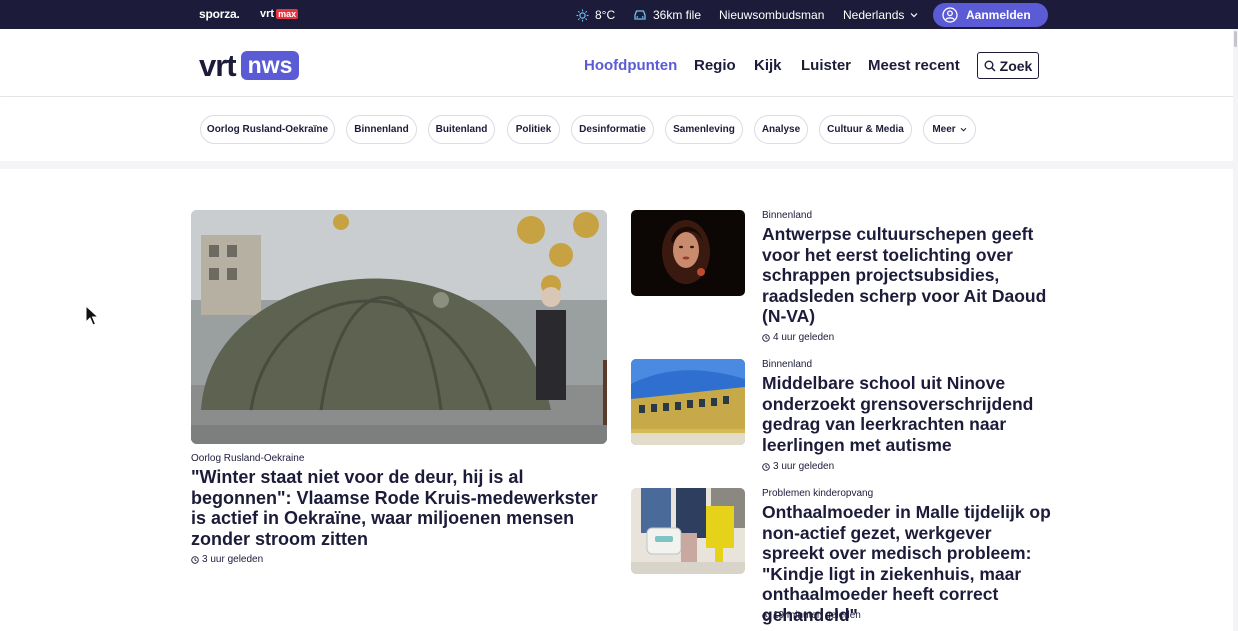 The height and width of the screenshot is (631, 1238). I want to click on tag-buitenland: Buitenland, so click(461, 129).